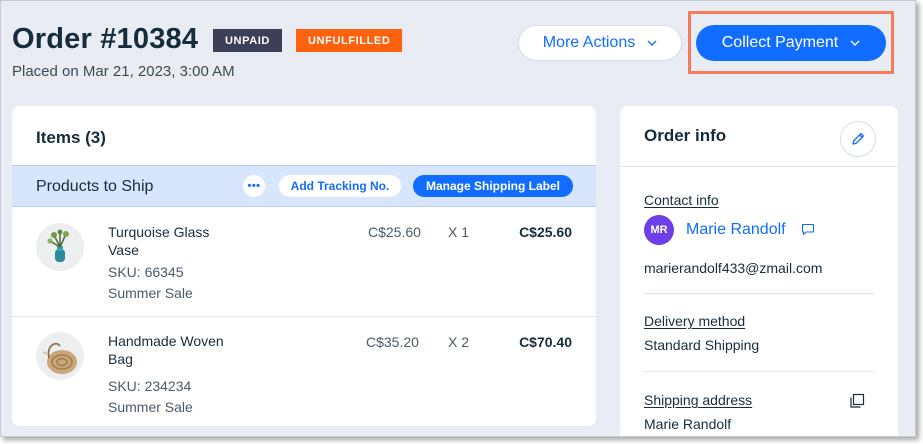 The width and height of the screenshot is (923, 444). What do you see at coordinates (459, 232) in the screenshot?
I see `item-qty: X 1` at bounding box center [459, 232].